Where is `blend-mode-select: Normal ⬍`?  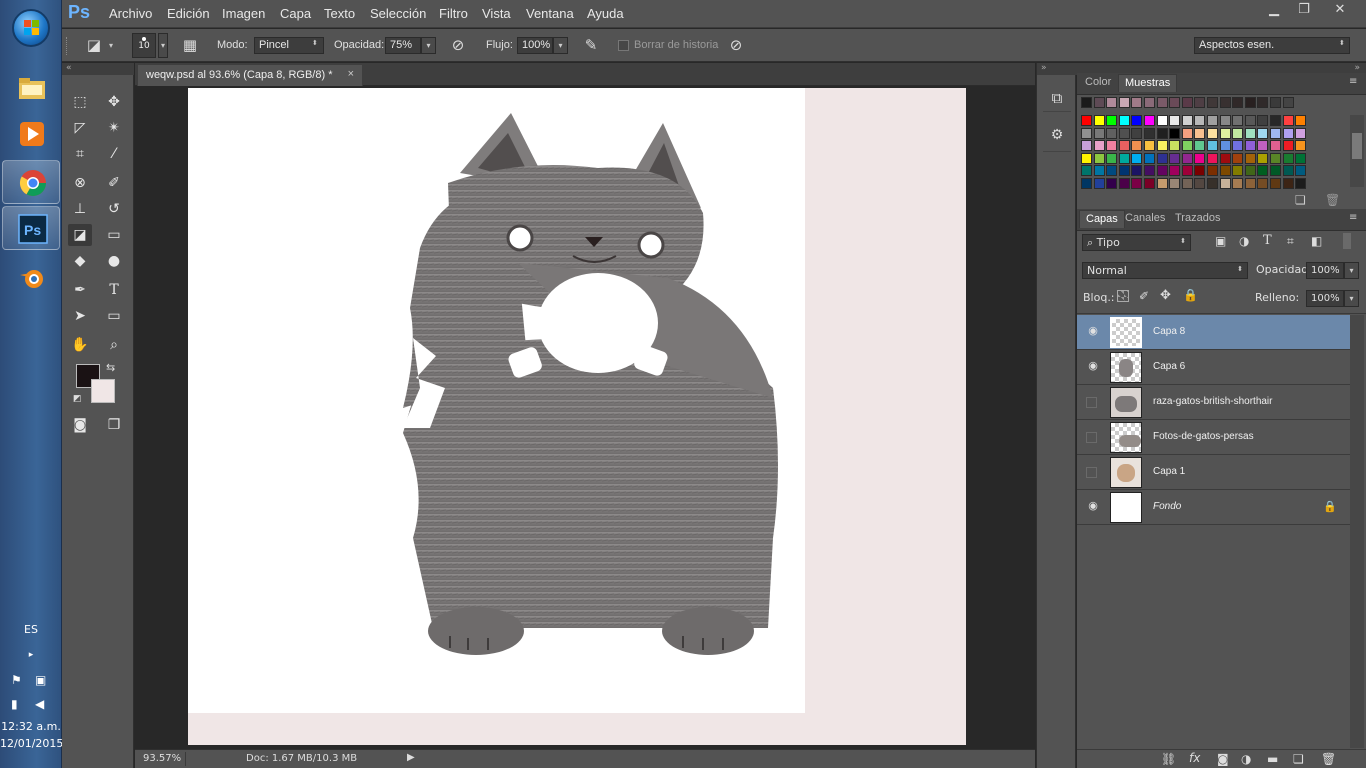
blend-mode-select: Normal ⬍ is located at coordinates (1165, 270).